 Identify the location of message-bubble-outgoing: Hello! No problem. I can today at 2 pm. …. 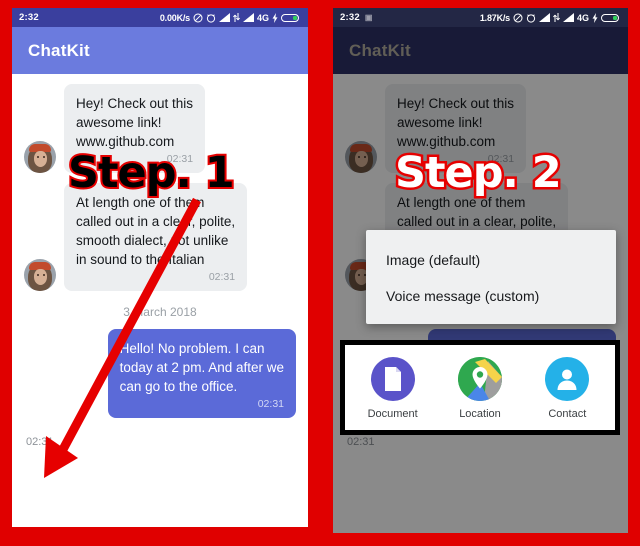
(201, 373).